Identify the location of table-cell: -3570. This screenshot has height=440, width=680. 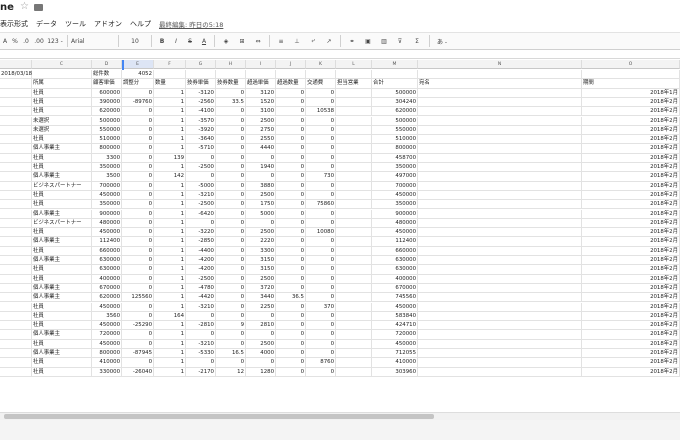
(201, 121).